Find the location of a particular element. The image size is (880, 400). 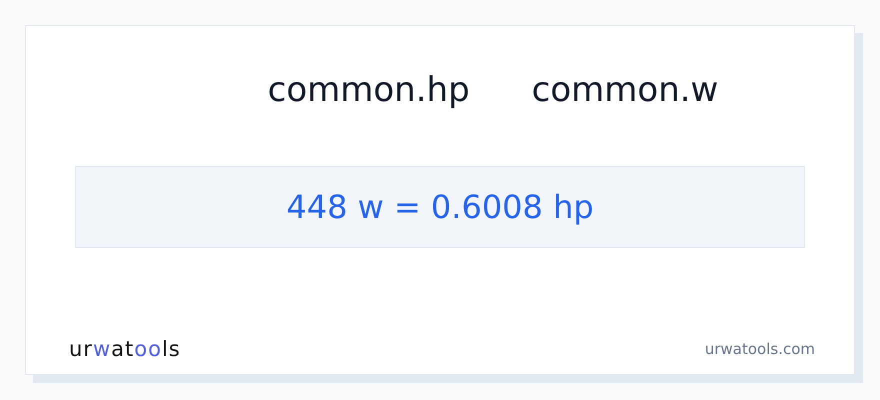

unit-label: common.hp is located at coordinates (369, 90).